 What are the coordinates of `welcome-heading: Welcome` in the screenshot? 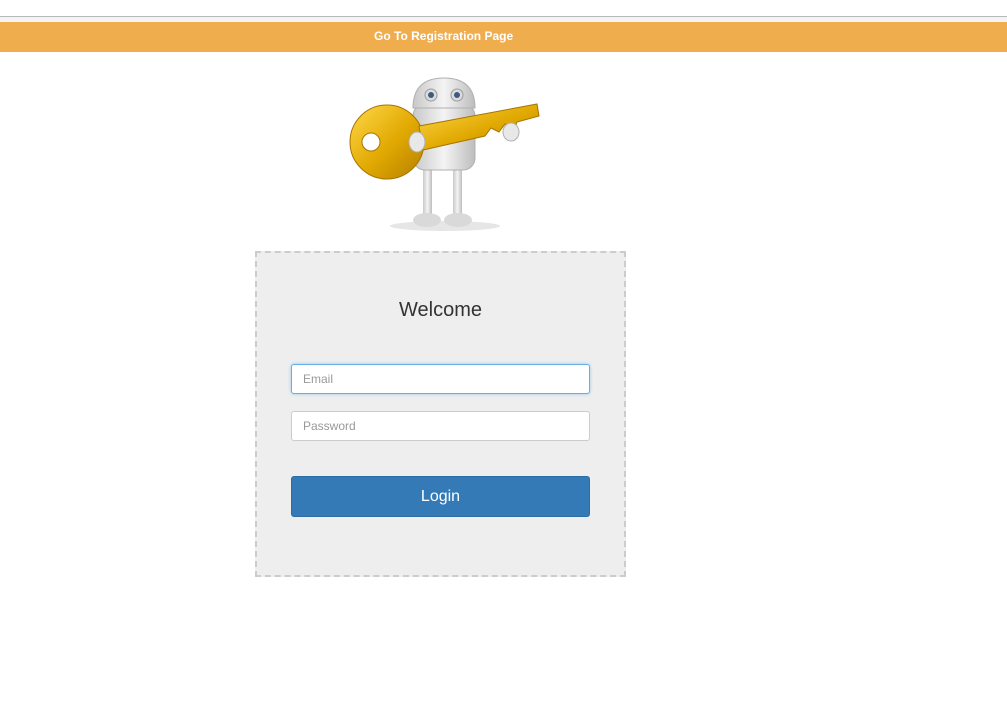 It's located at (440, 310).